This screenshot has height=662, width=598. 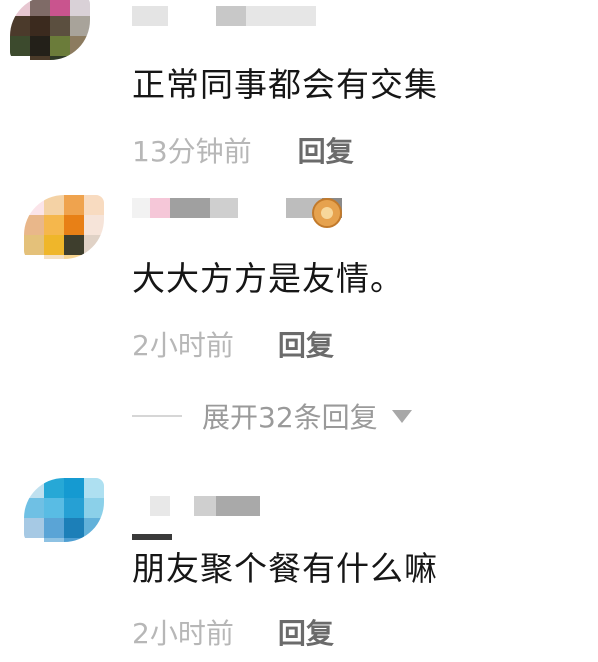 What do you see at coordinates (196, 506) in the screenshot?
I see `username-blurred` at bounding box center [196, 506].